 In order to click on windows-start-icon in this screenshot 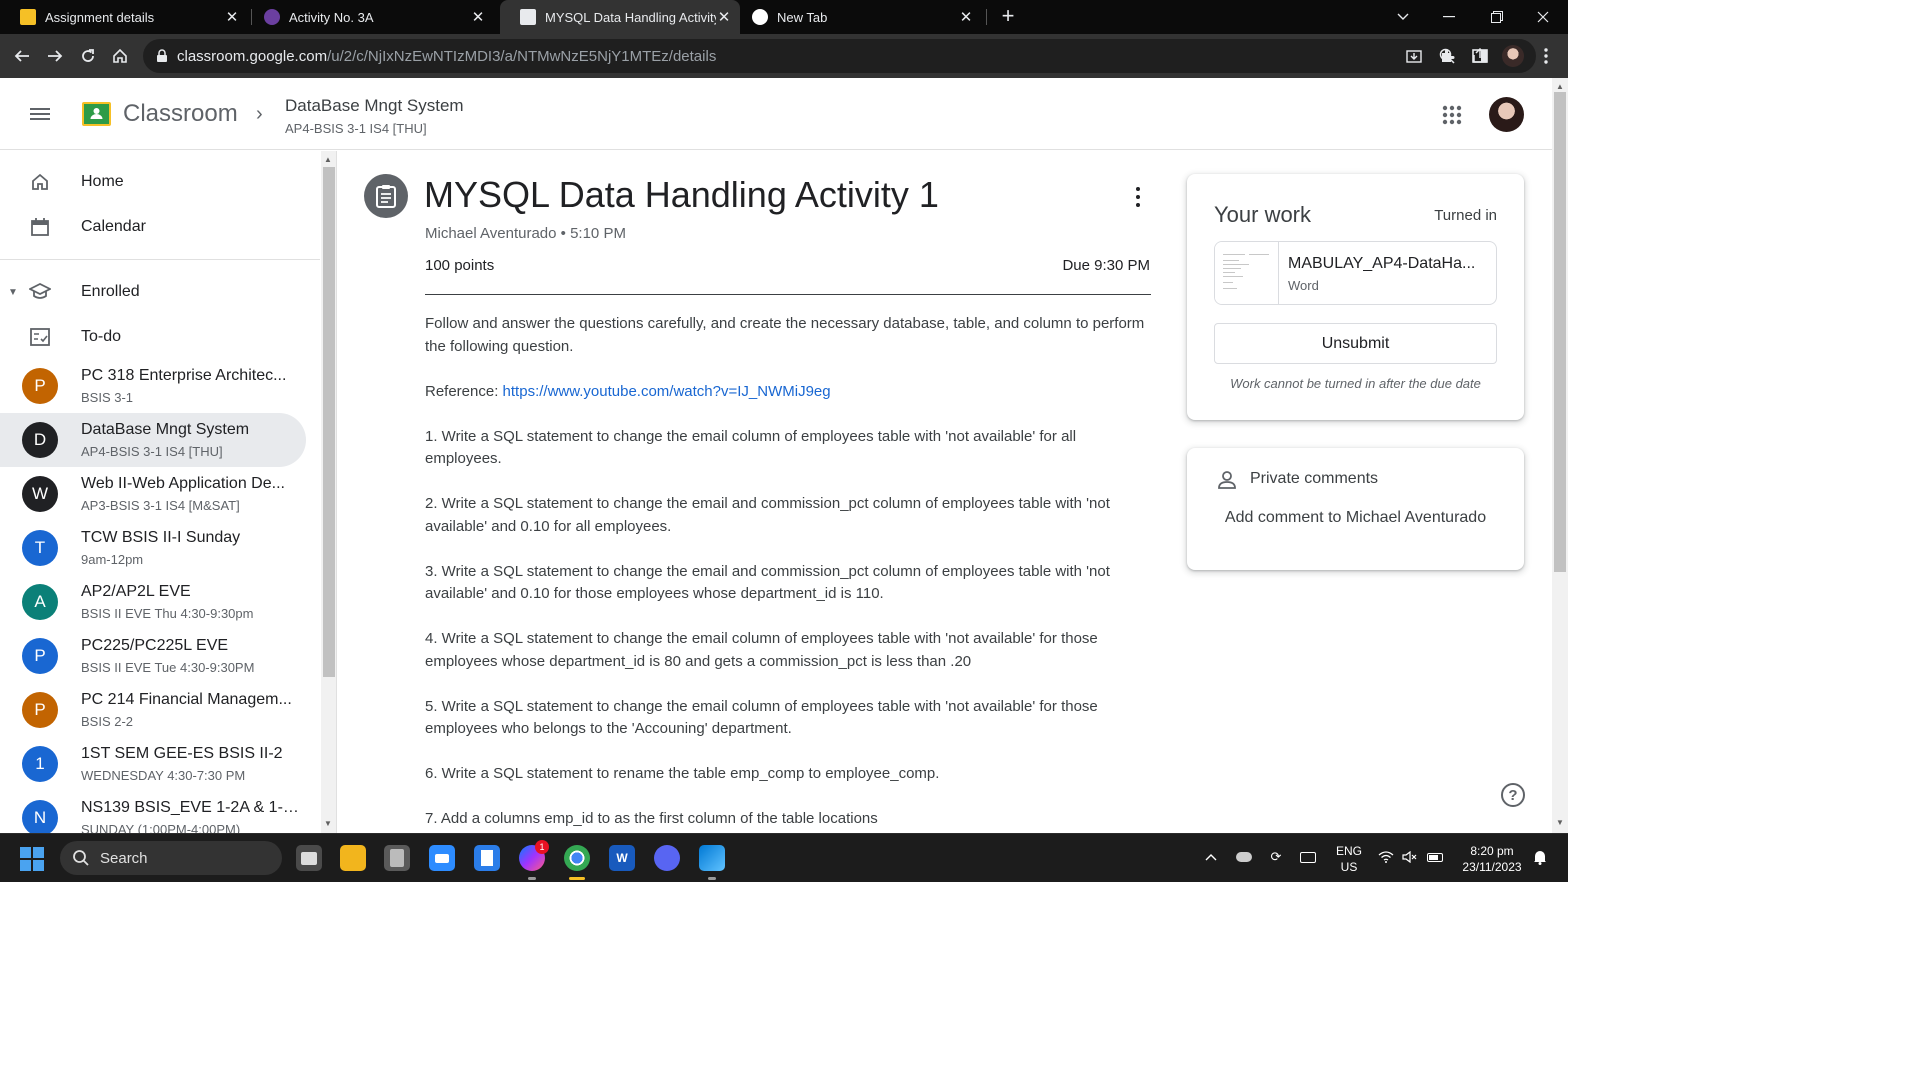, I will do `click(32, 859)`.